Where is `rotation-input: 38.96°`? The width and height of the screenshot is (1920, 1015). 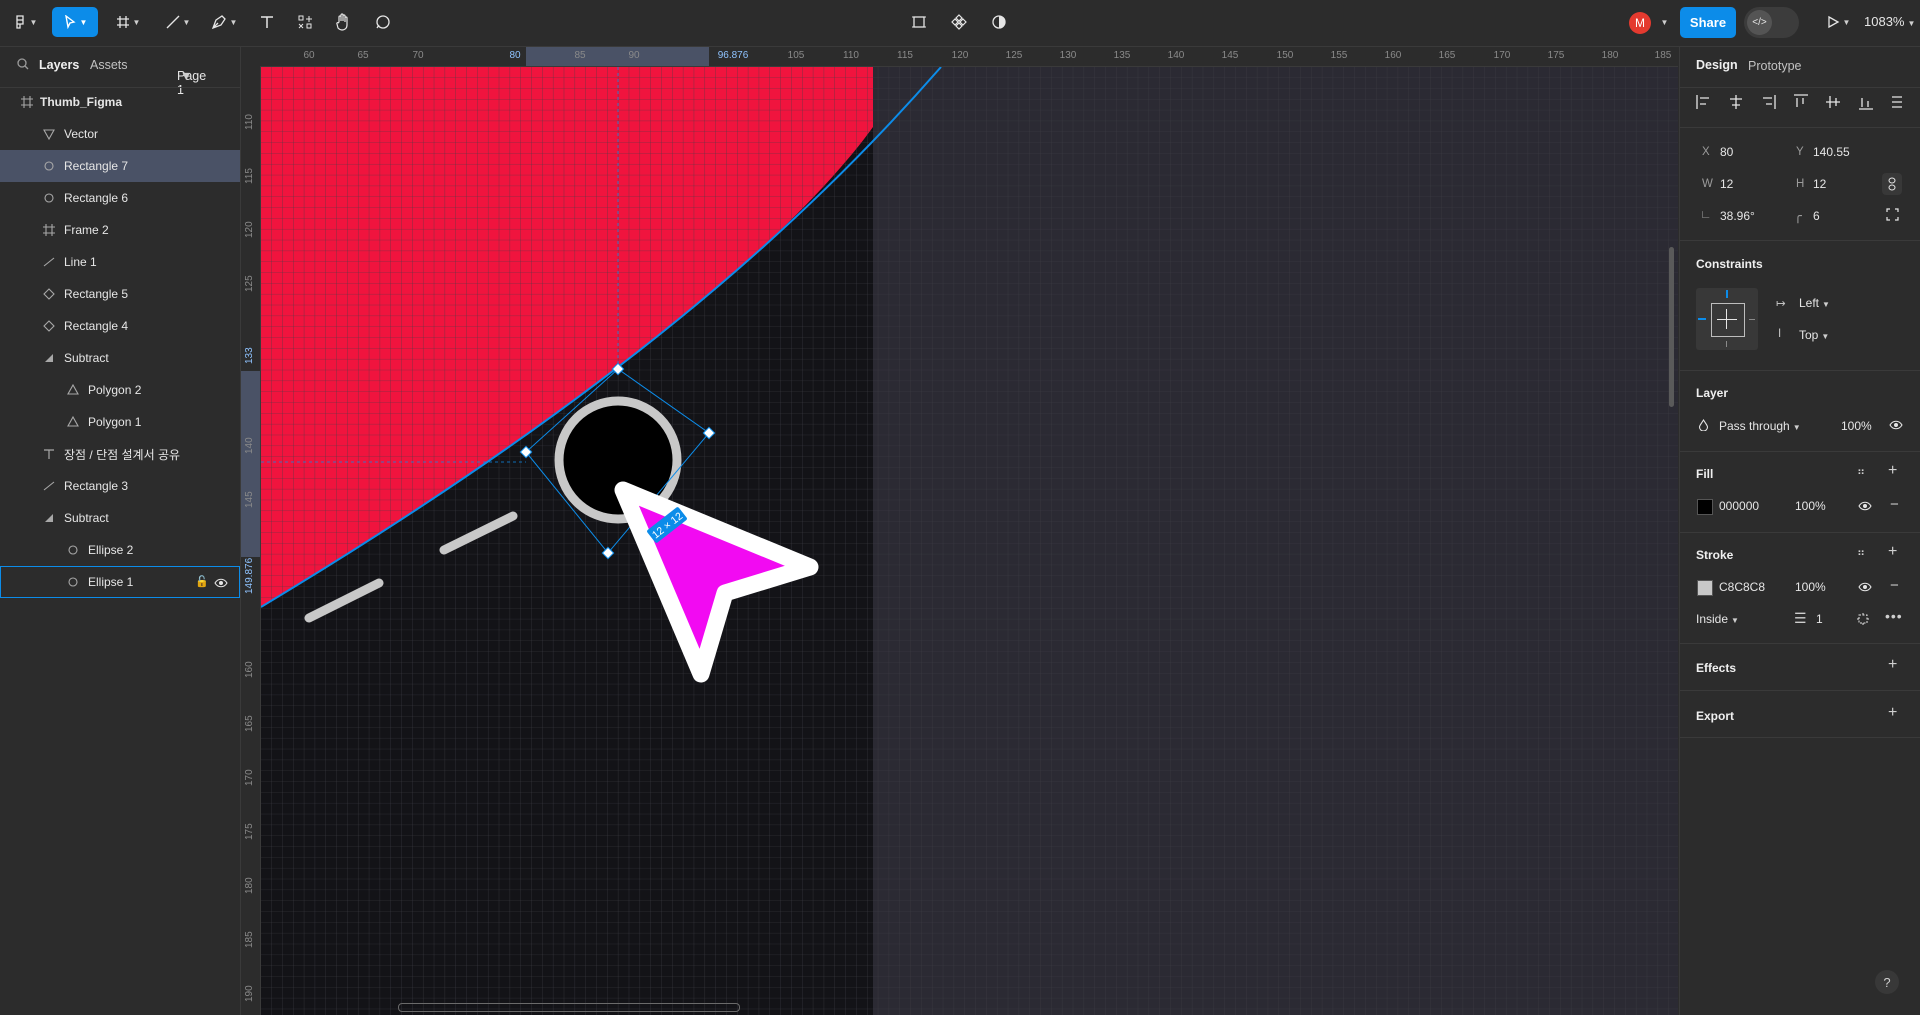
rotation-input: 38.96° is located at coordinates (1737, 216).